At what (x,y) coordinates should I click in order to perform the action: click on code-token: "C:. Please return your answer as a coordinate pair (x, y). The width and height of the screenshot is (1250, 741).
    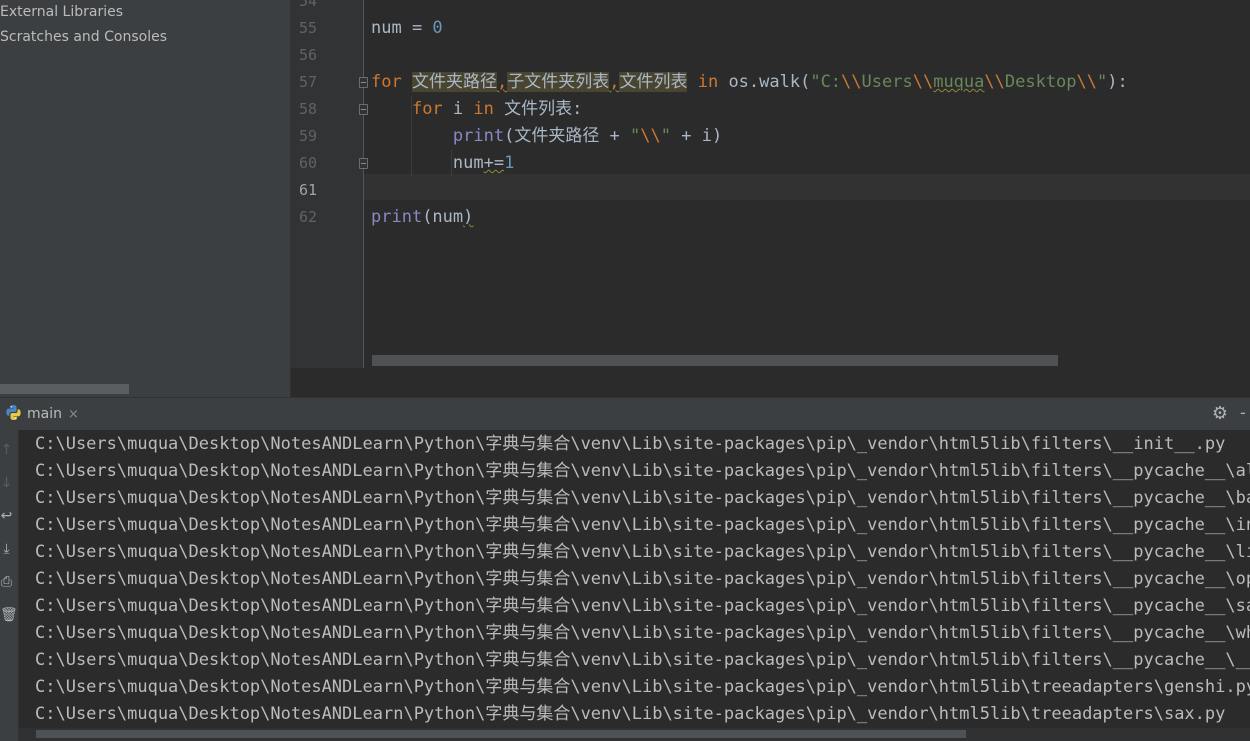
    Looking at the image, I should click on (826, 82).